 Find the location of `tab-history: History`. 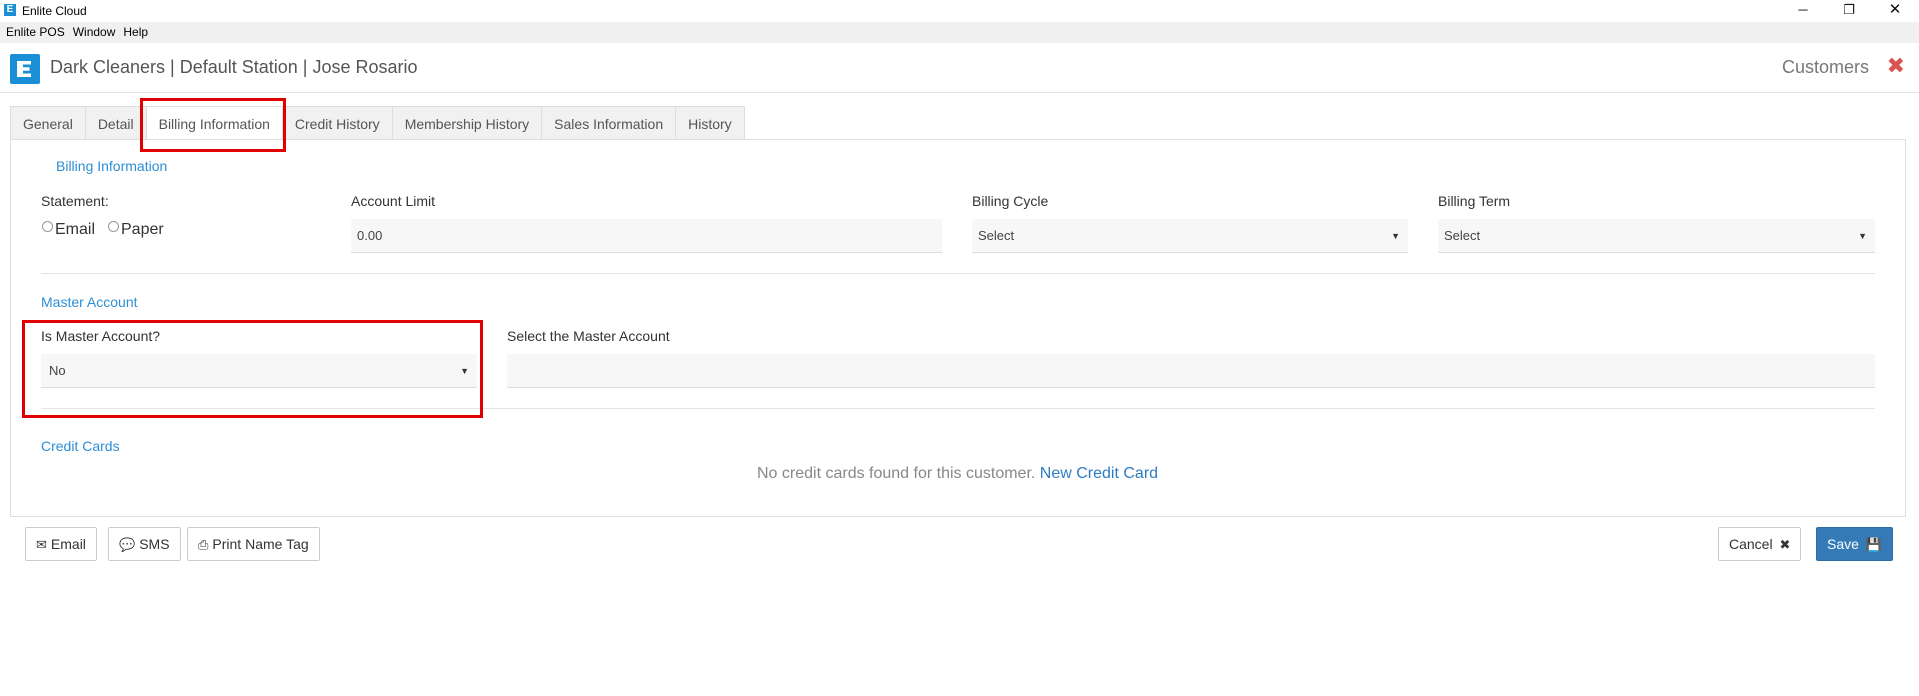

tab-history: History is located at coordinates (710, 123).